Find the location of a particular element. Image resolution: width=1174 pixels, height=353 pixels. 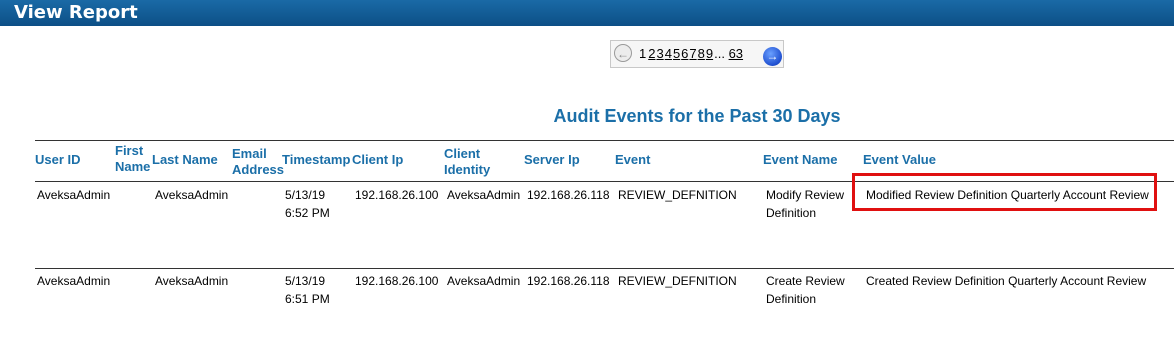

col-email-line1: Email is located at coordinates (249, 153).